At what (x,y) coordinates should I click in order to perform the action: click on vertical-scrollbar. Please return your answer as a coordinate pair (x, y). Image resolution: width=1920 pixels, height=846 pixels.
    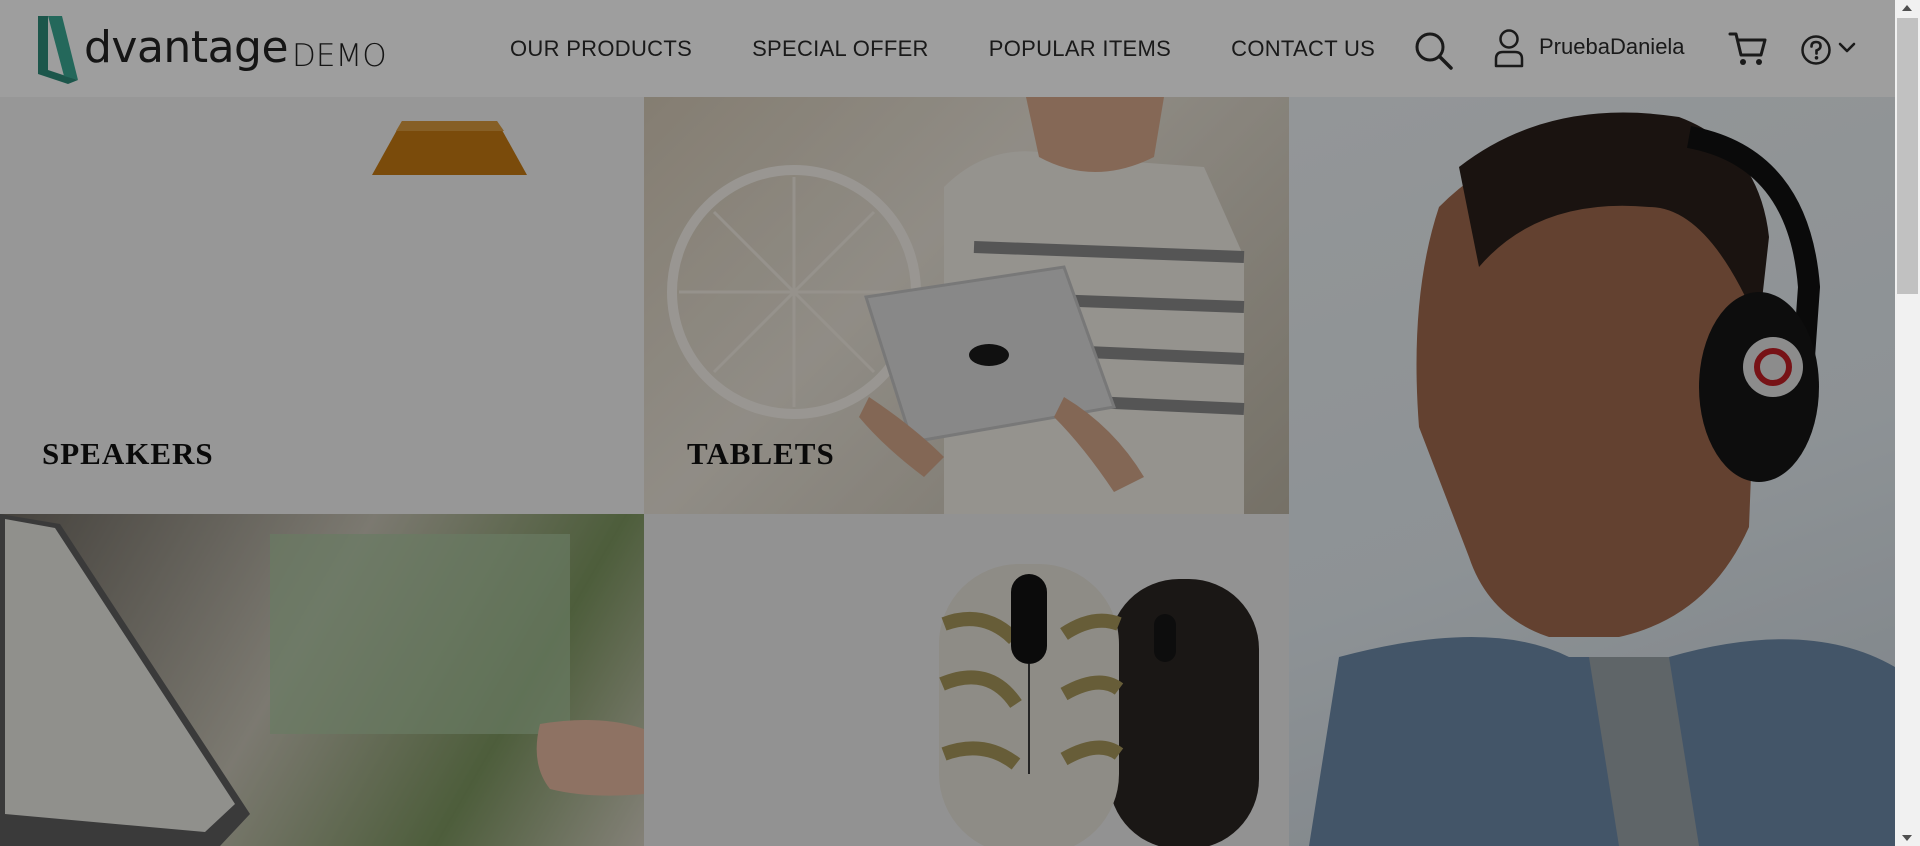
    Looking at the image, I should click on (1907, 423).